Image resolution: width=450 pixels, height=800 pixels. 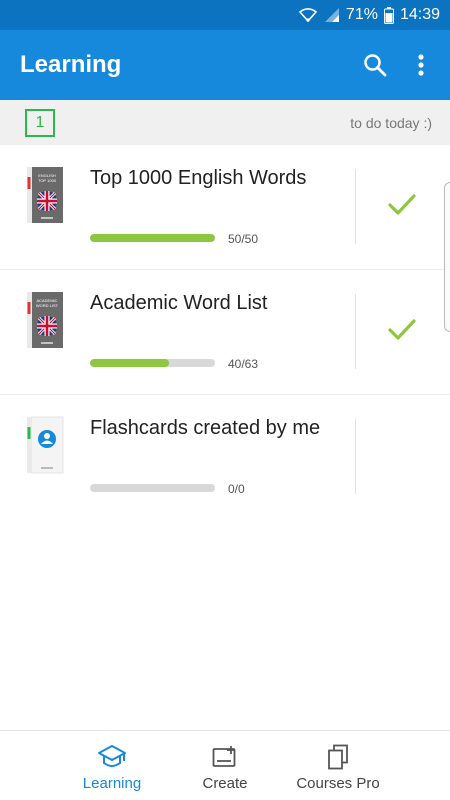 I want to click on signal-icon, so click(x=332, y=15).